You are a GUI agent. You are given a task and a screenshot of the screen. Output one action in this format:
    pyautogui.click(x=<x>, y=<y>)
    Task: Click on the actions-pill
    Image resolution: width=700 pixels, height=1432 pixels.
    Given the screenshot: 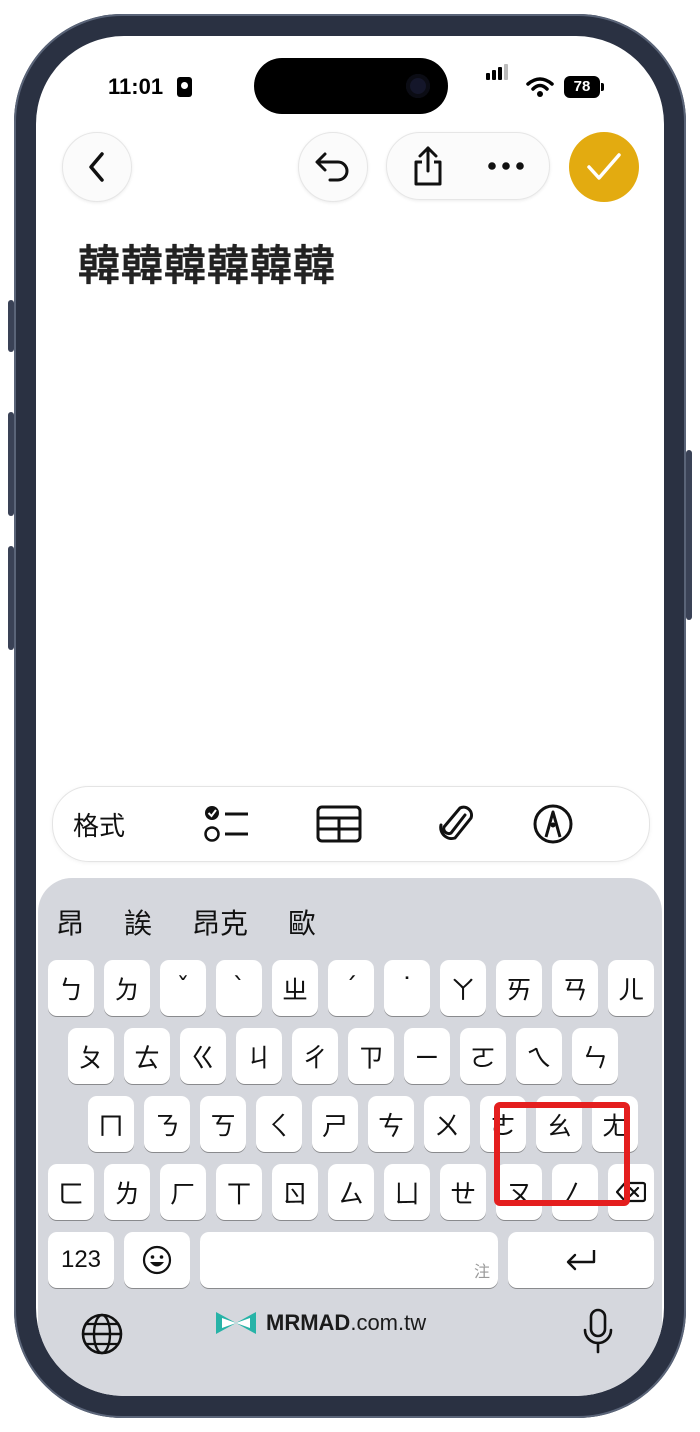 What is the action you would take?
    pyautogui.click(x=468, y=166)
    